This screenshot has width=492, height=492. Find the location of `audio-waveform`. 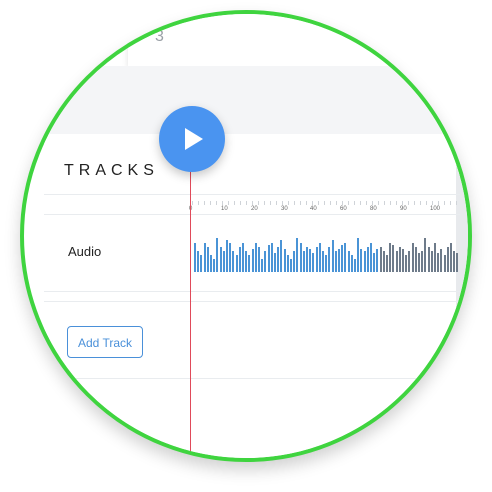

audio-waveform is located at coordinates (327, 251).